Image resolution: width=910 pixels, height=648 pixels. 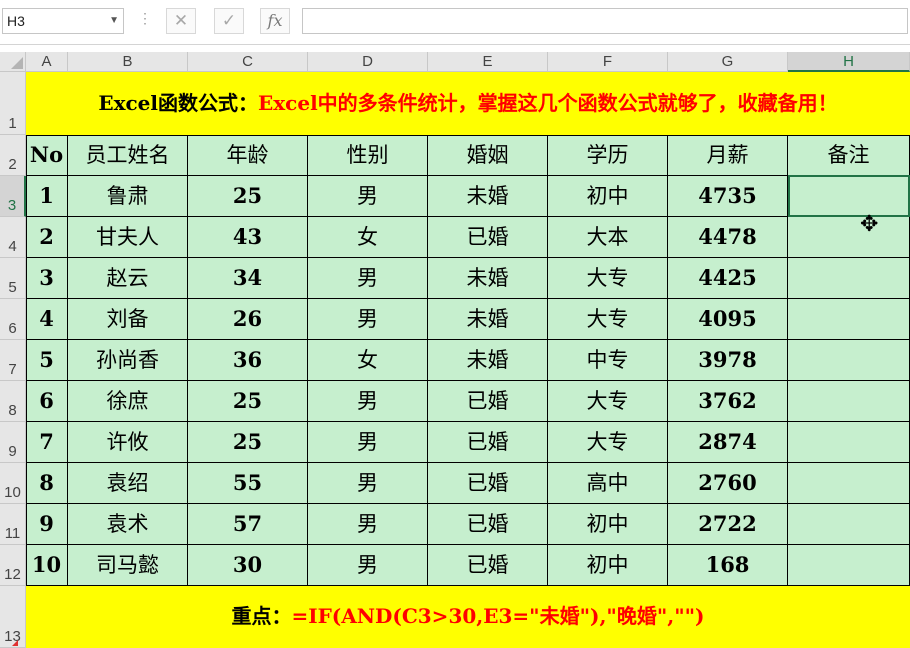 What do you see at coordinates (47, 62) in the screenshot?
I see `column-header-a: A` at bounding box center [47, 62].